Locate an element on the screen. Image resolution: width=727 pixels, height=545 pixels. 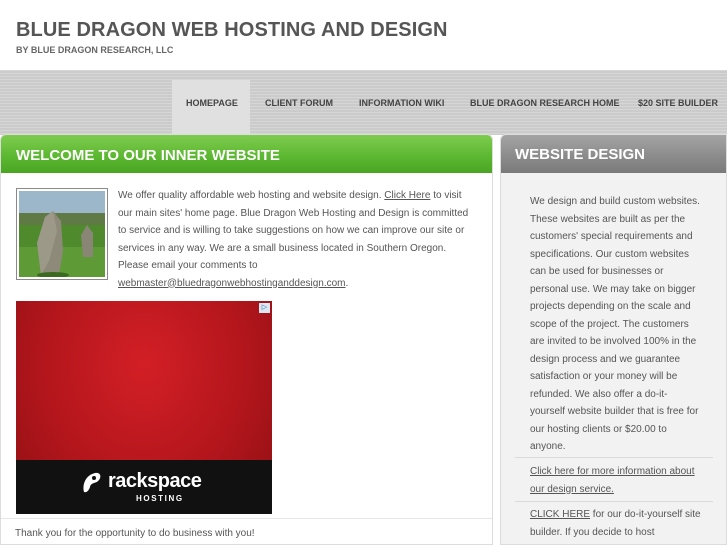
site-builder-click-here-link: CLICK HERE is located at coordinates (560, 514).